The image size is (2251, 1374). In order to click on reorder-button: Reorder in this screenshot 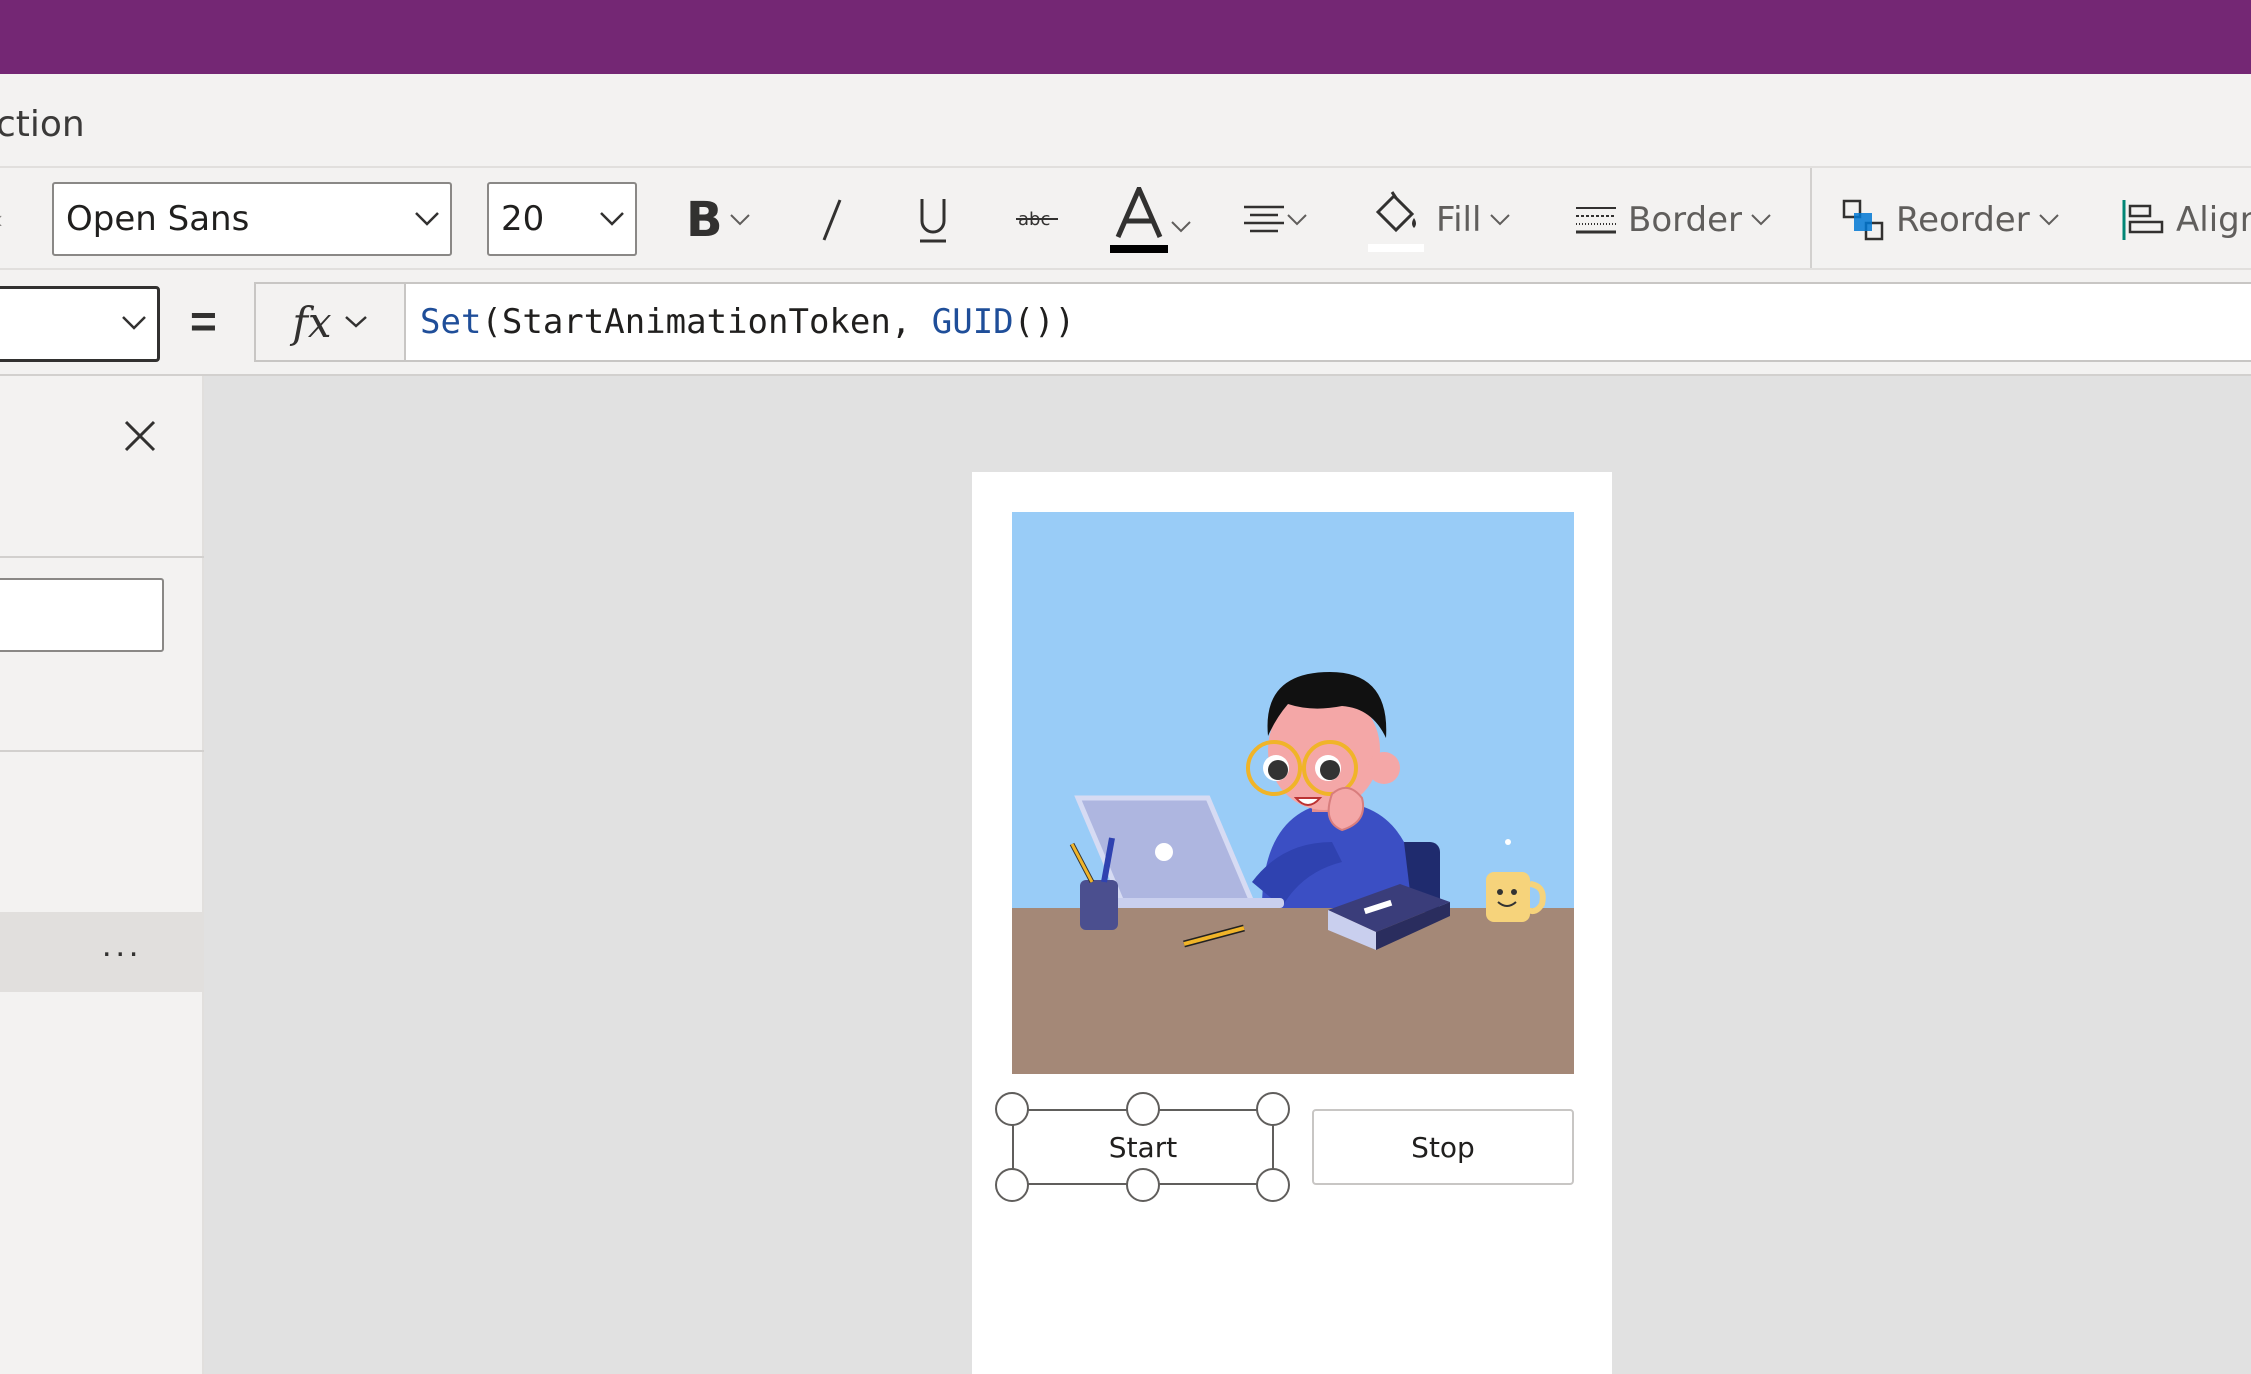, I will do `click(1951, 220)`.